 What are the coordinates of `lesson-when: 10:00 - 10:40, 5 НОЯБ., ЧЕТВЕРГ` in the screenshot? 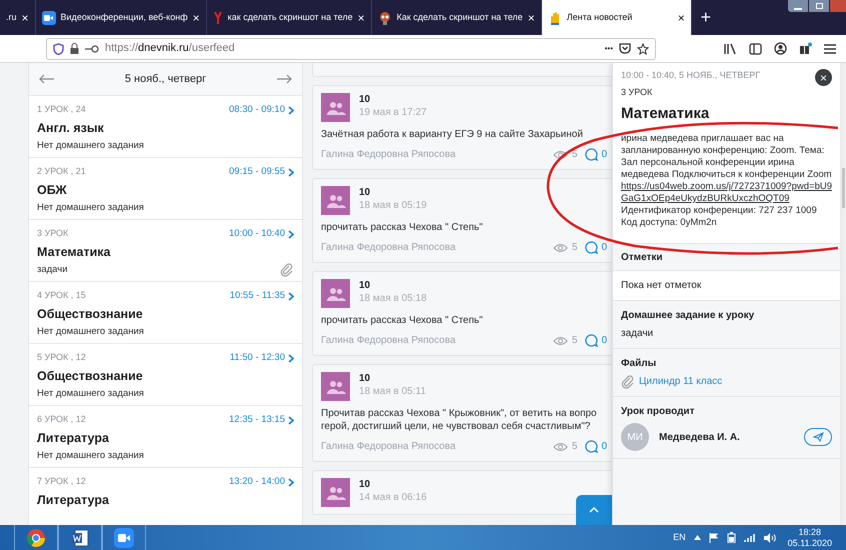 It's located at (690, 75).